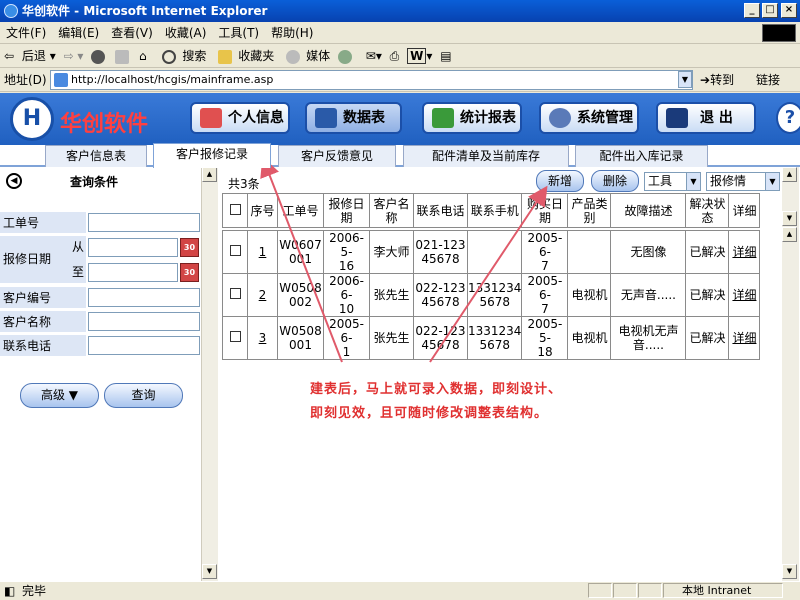 The width and height of the screenshot is (800, 600). What do you see at coordinates (429, 413) in the screenshot?
I see `annotation-line: 即刻见效，且可随时修改调整表结构。` at bounding box center [429, 413].